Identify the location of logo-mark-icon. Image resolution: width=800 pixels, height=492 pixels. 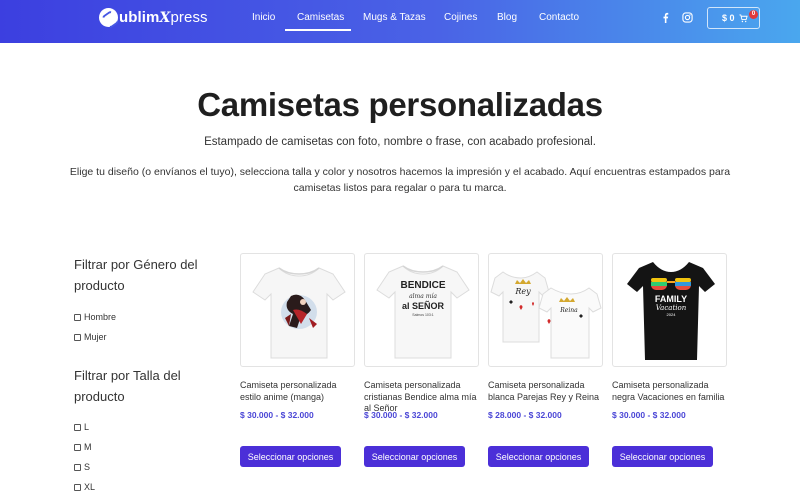
(108, 17).